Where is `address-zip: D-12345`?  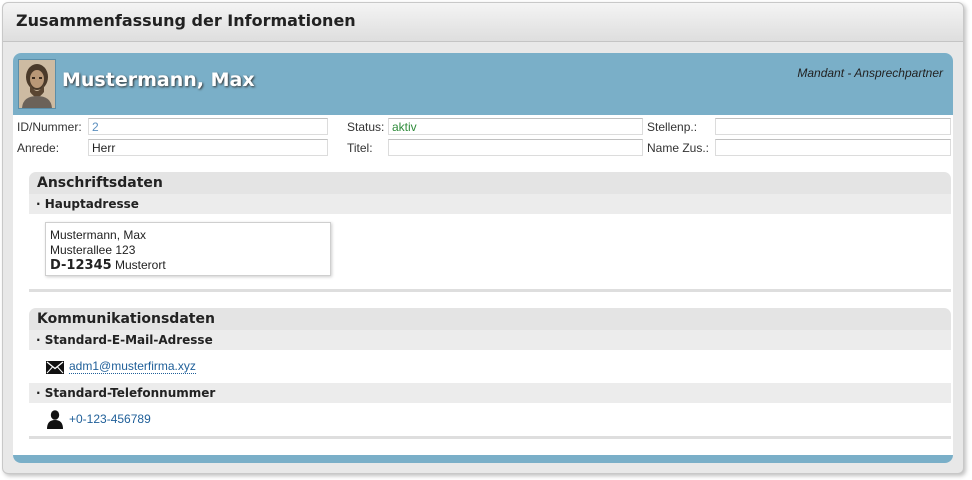
address-zip: D-12345 is located at coordinates (81, 265).